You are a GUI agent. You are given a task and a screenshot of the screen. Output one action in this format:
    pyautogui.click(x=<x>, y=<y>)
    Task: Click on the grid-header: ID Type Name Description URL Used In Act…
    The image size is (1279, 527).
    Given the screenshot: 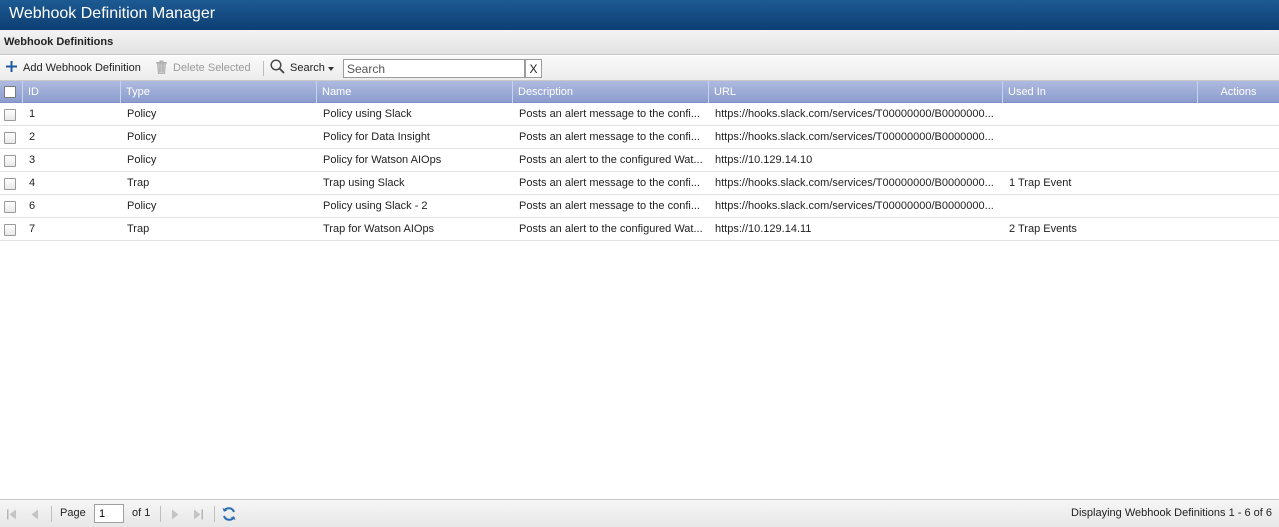 What is the action you would take?
    pyautogui.click(x=639, y=92)
    